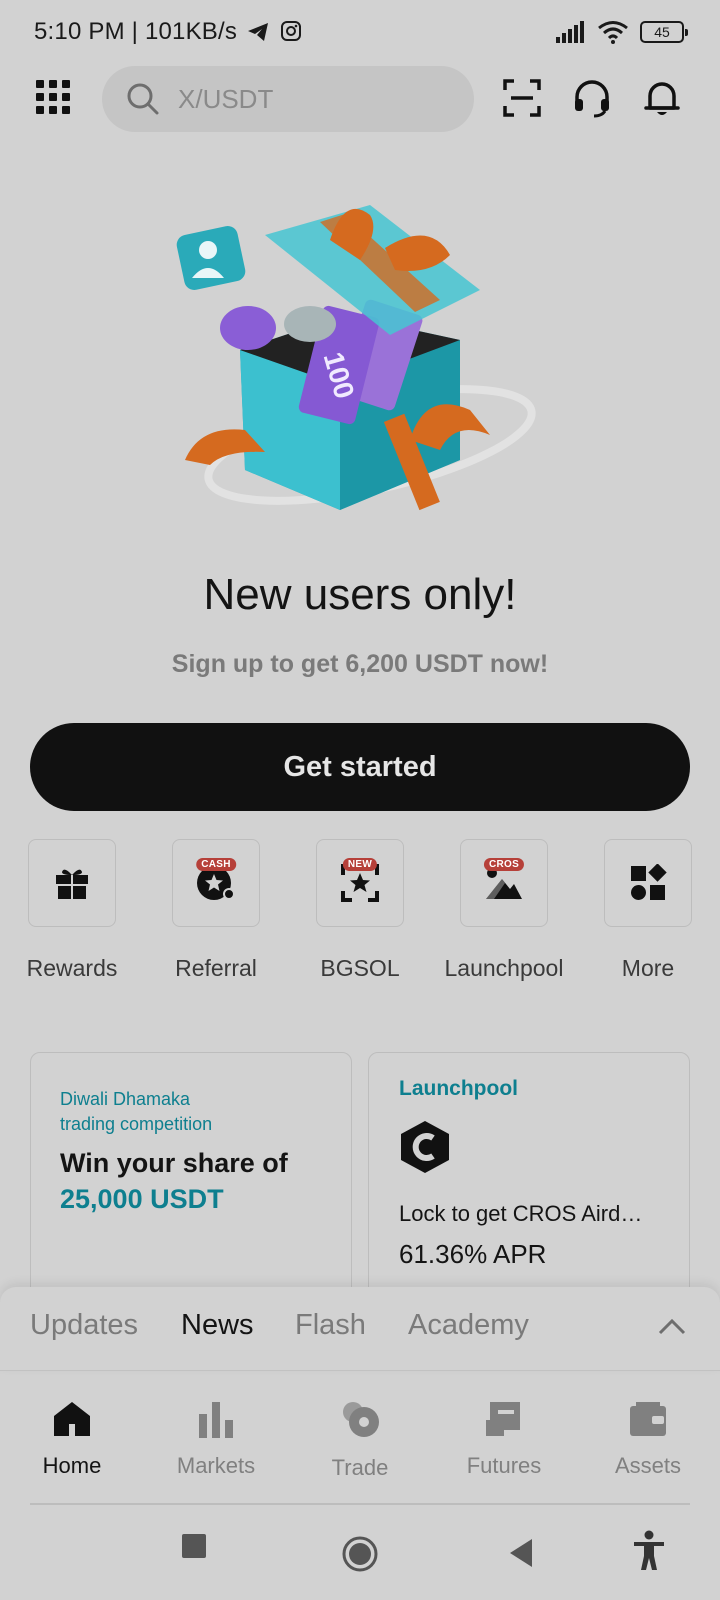 This screenshot has width=720, height=1600. I want to click on news-tabs-sheet: Updates News Flash Academy, so click(360, 1329).